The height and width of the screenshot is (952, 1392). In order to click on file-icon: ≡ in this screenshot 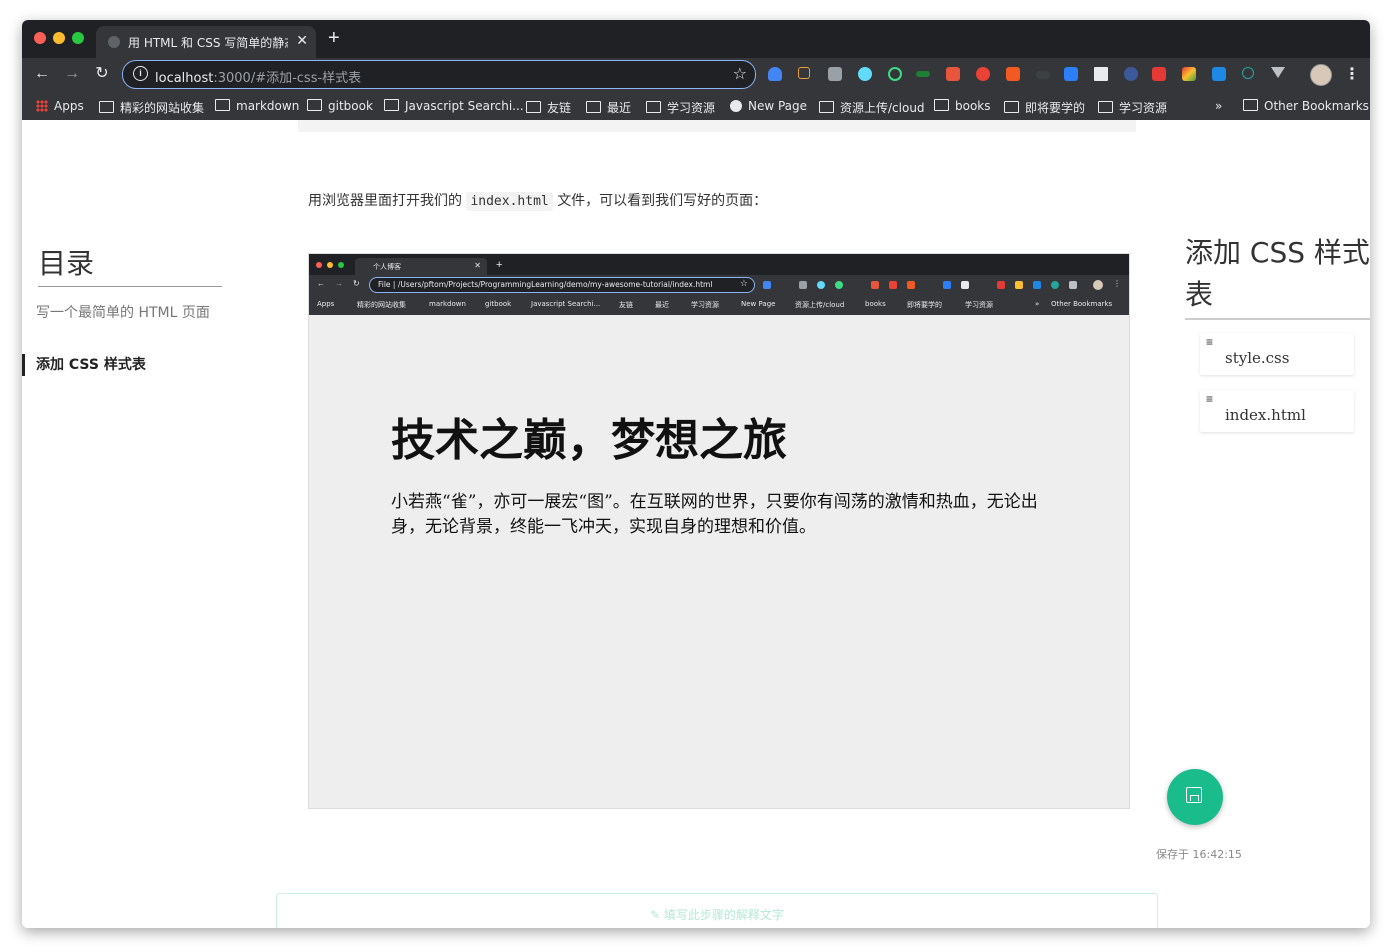, I will do `click(1210, 399)`.